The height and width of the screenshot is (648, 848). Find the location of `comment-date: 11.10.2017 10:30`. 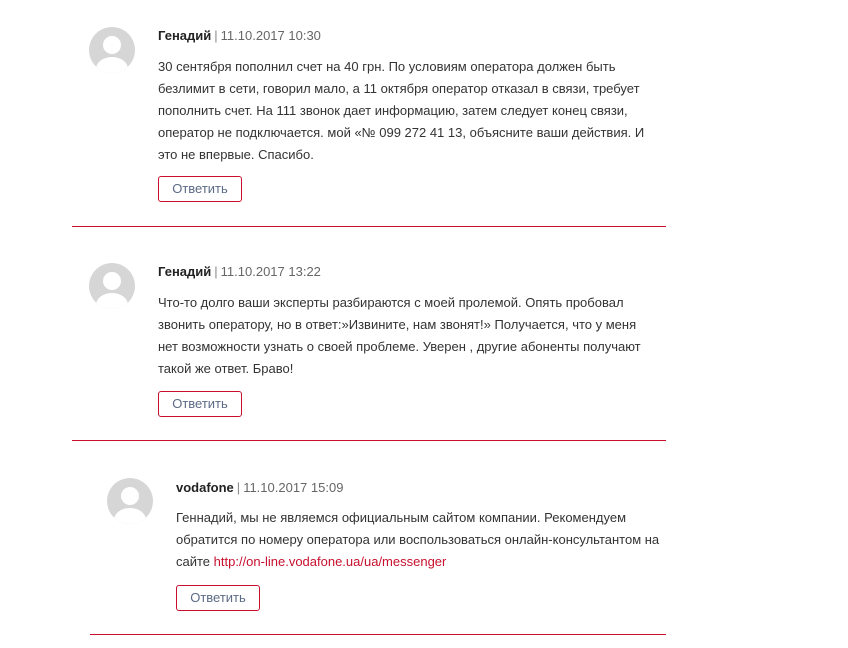

comment-date: 11.10.2017 10:30 is located at coordinates (270, 35).